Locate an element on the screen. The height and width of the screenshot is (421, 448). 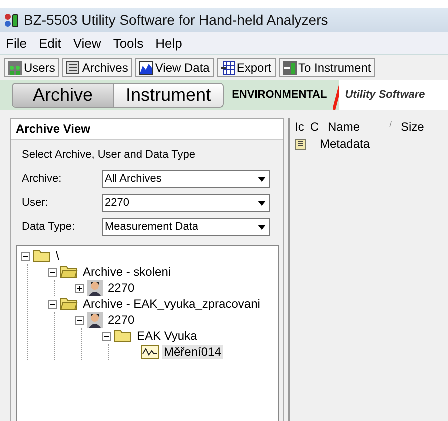
category-label: ENVIRONMENTAL is located at coordinates (280, 95).